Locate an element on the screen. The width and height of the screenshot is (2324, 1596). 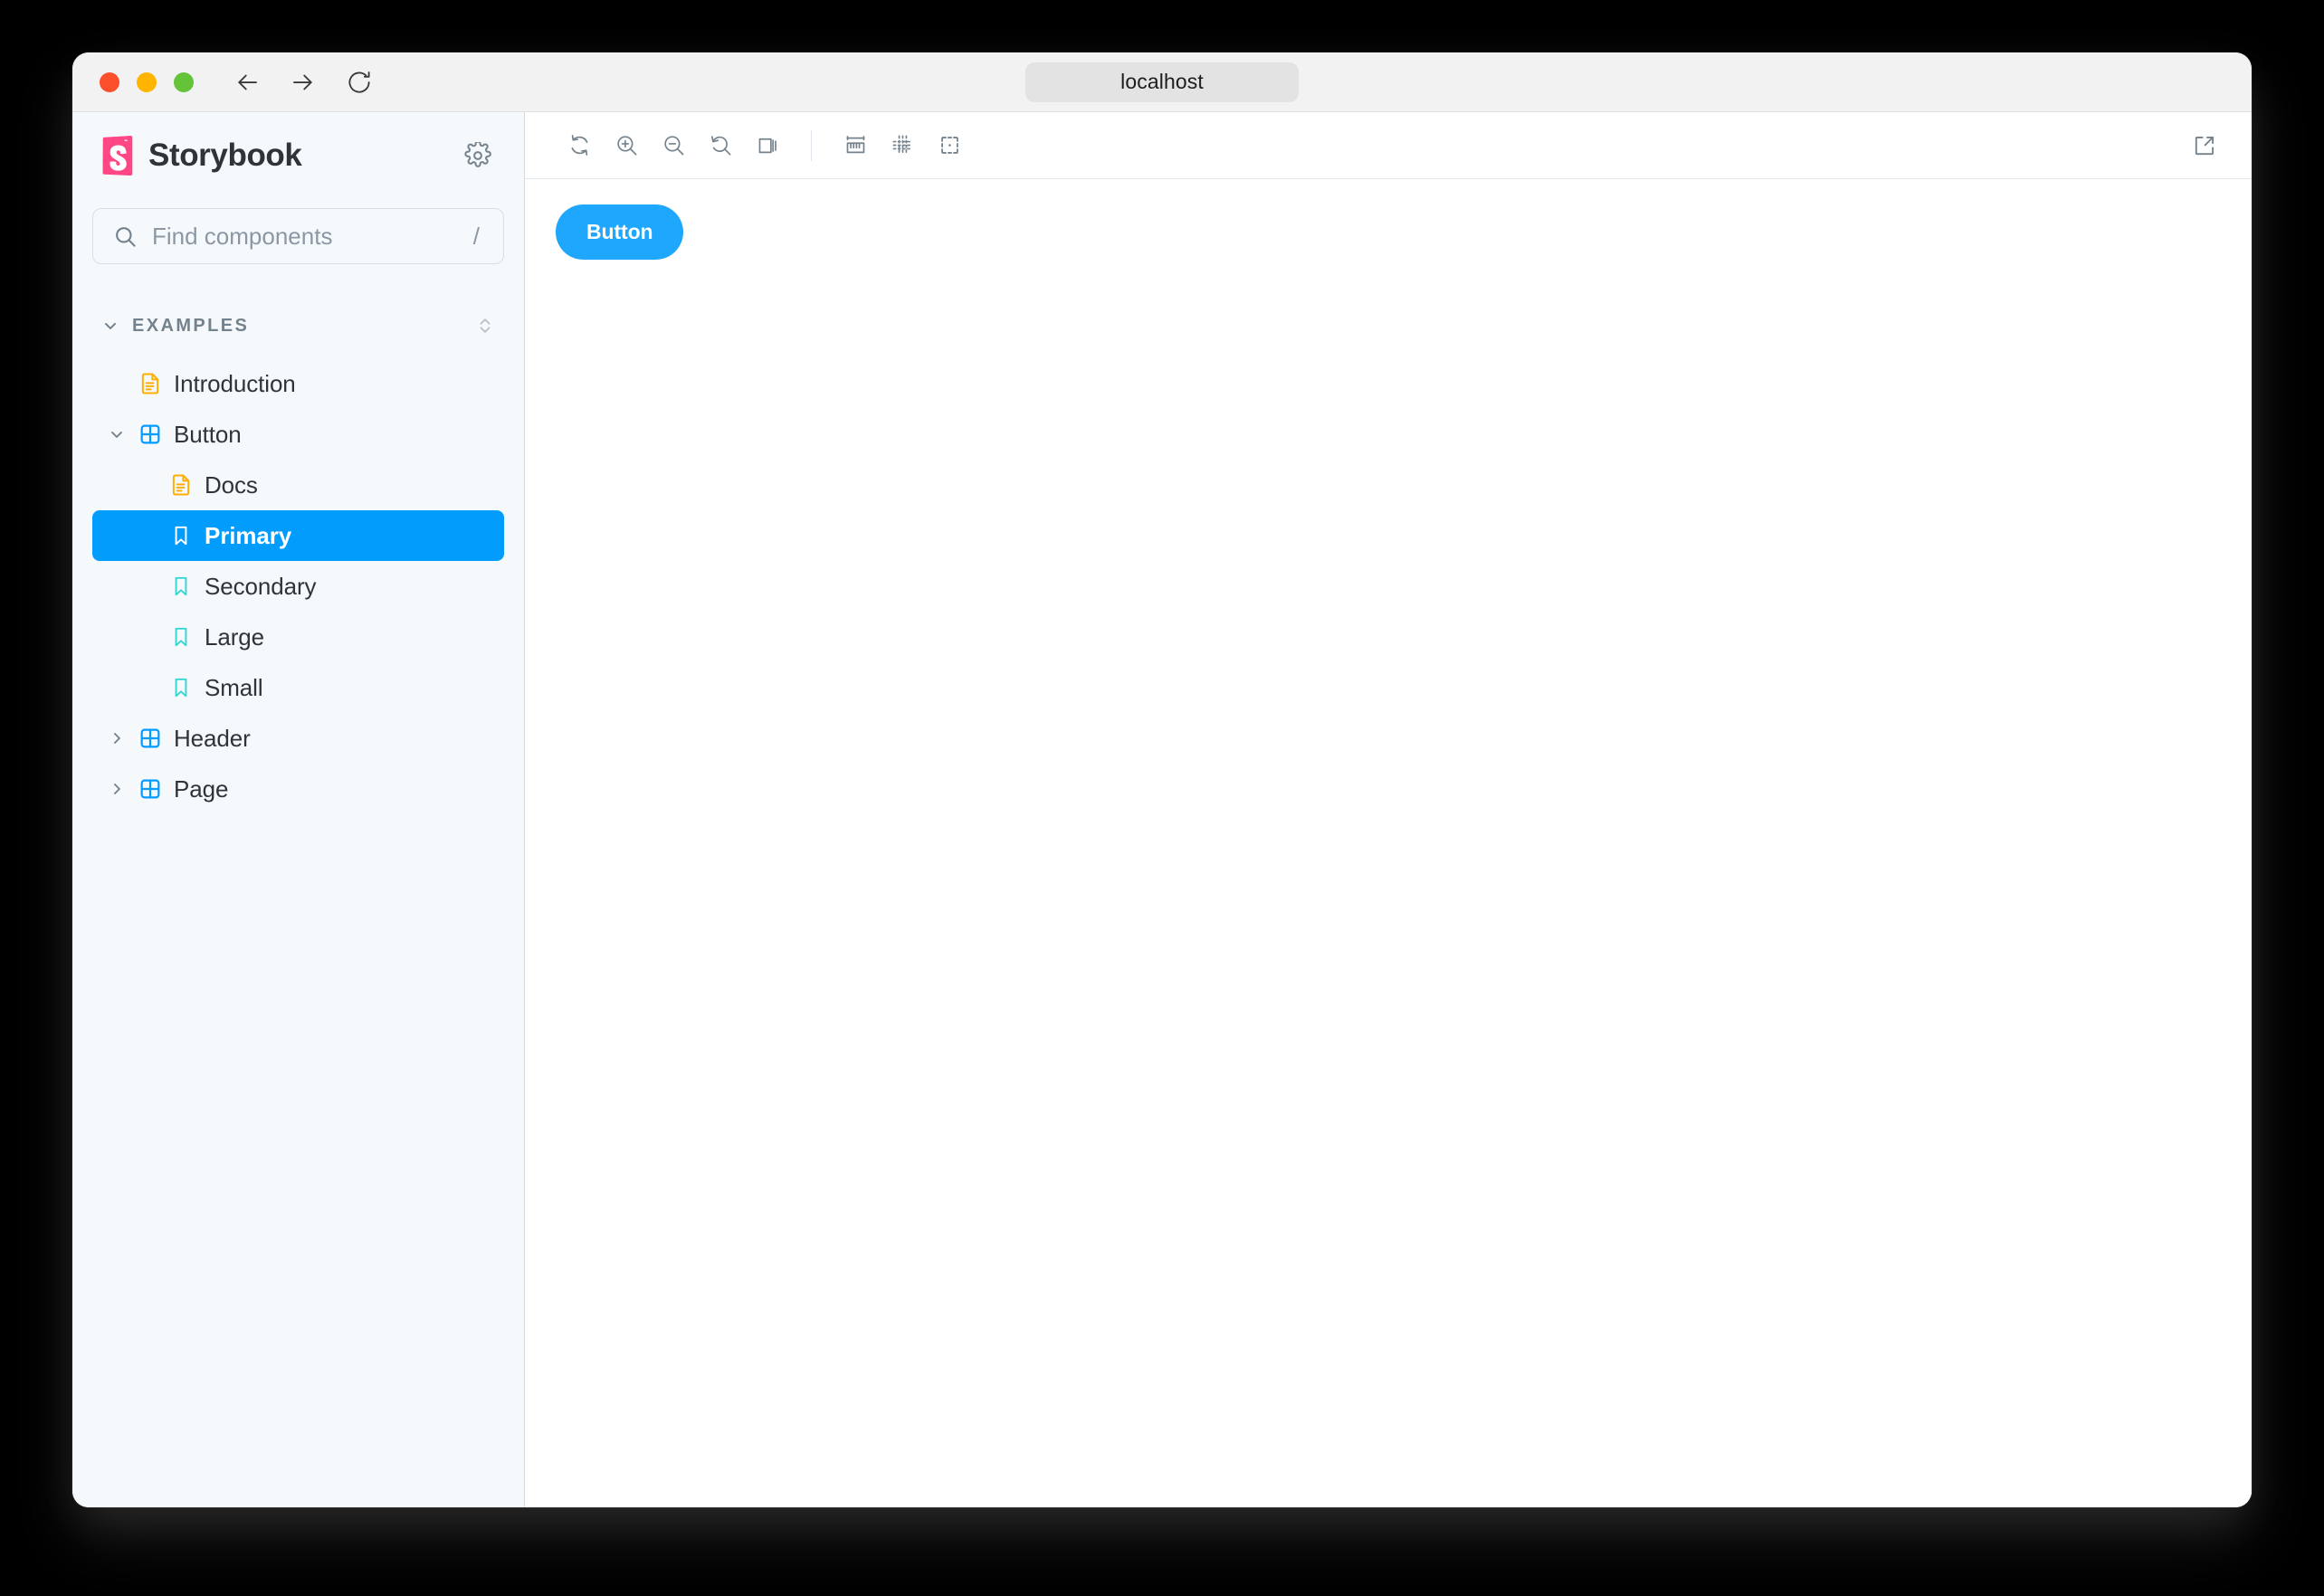
sidebar-item-label: Large is located at coordinates (234, 637).